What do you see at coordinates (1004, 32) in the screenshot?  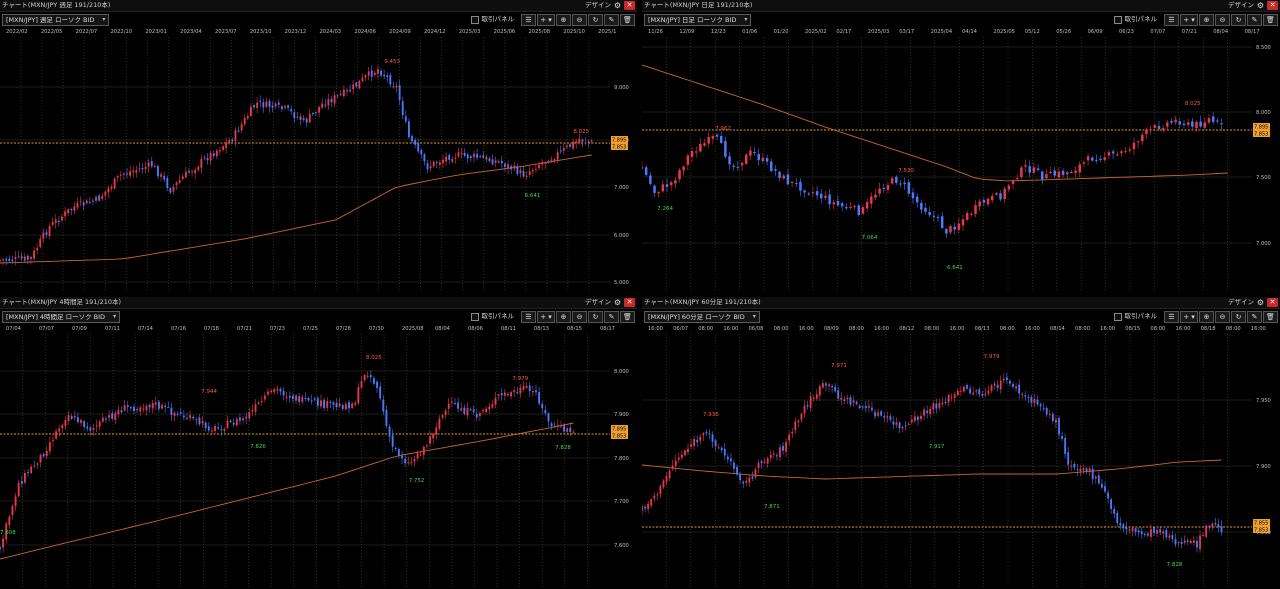 I see `x-tick-label: 2025/05` at bounding box center [1004, 32].